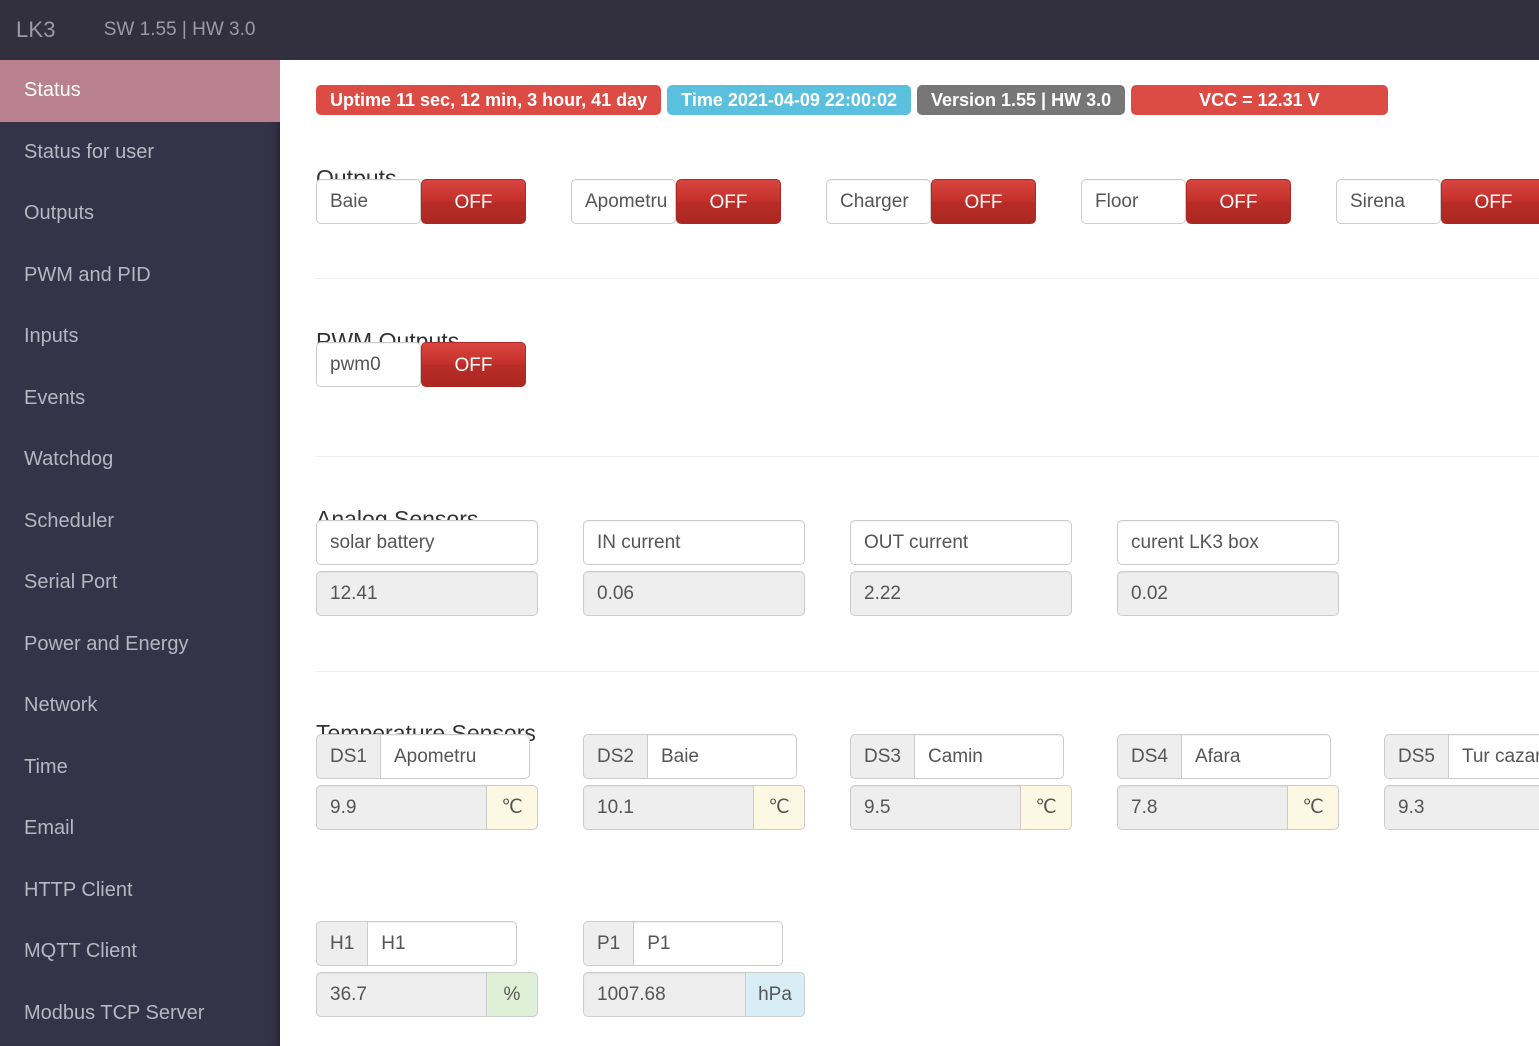 Image resolution: width=1539 pixels, height=1046 pixels. What do you see at coordinates (51, 336) in the screenshot?
I see `sidebar-item-label: Inputs` at bounding box center [51, 336].